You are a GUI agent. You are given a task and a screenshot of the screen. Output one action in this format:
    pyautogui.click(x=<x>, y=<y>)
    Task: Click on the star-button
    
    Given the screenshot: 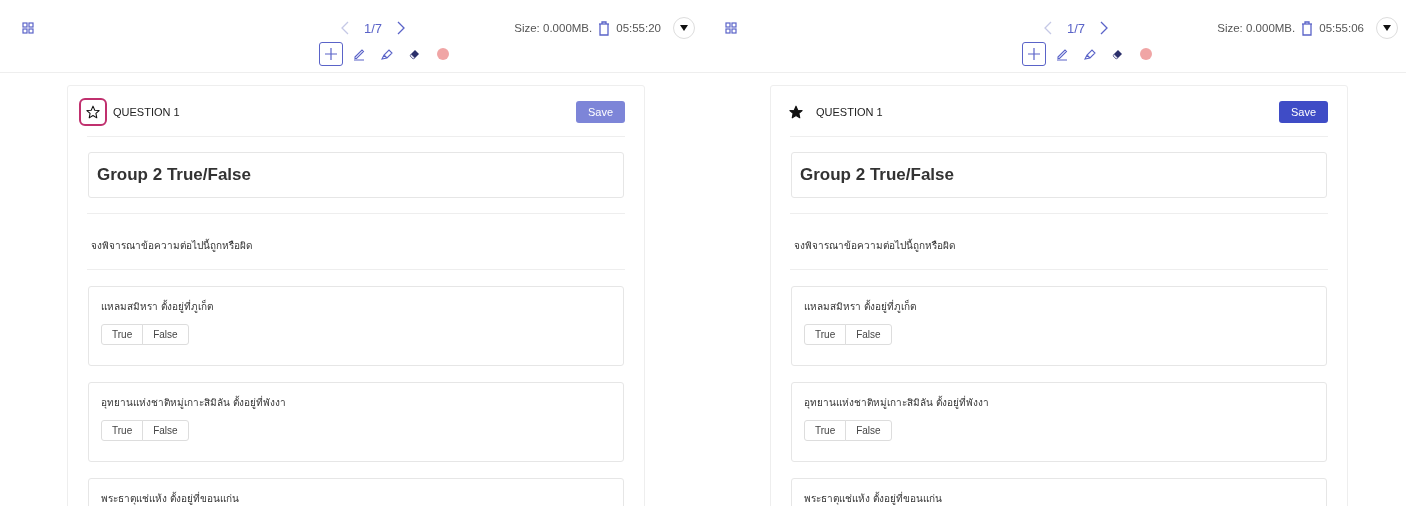 What is the action you would take?
    pyautogui.click(x=93, y=112)
    